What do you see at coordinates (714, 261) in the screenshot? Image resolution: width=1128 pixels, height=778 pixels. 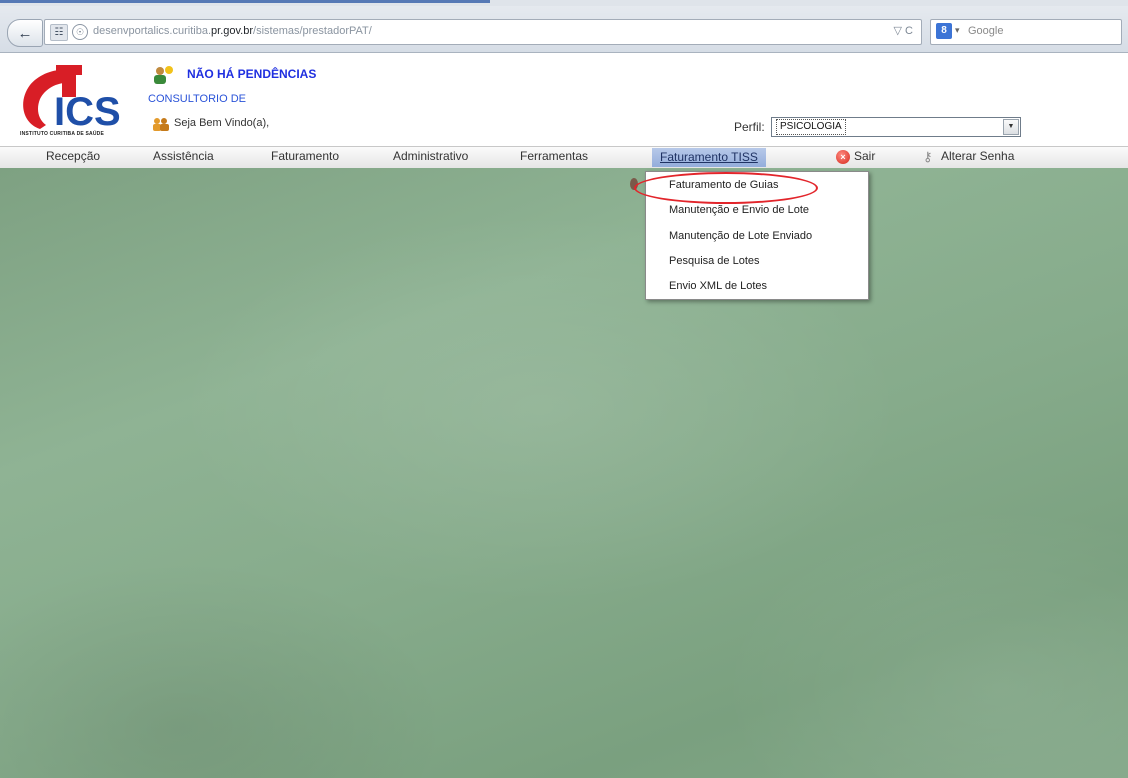 I see `menu-item-pesquisa-de-lotes: Pesquisa de Lotes` at bounding box center [714, 261].